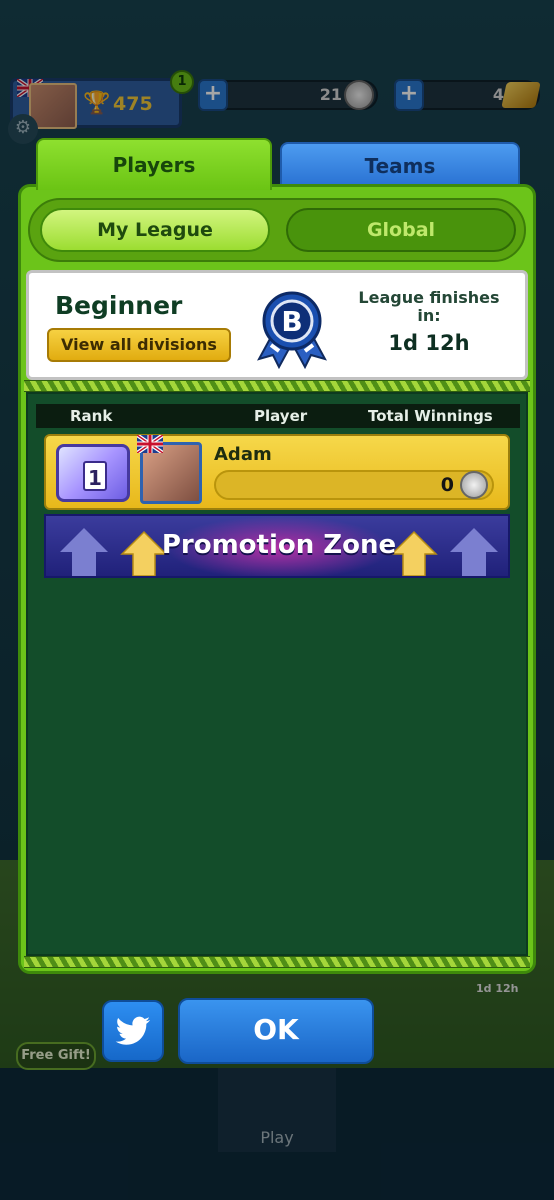 Image resolution: width=554 pixels, height=1200 pixels. Describe the element at coordinates (277, 230) in the screenshot. I see `league-scope-toggle: My League Global` at that location.